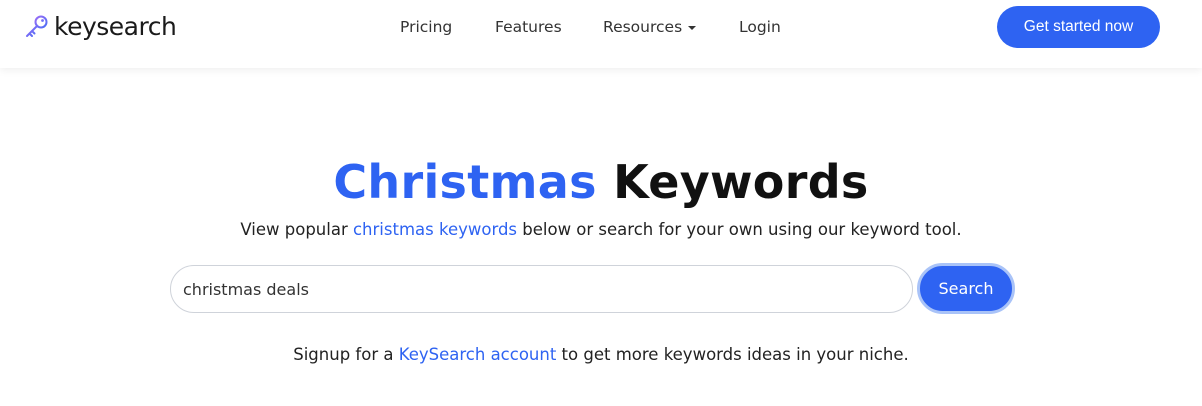 The height and width of the screenshot is (406, 1202). What do you see at coordinates (528, 27) in the screenshot?
I see `nav-link-features: Features` at bounding box center [528, 27].